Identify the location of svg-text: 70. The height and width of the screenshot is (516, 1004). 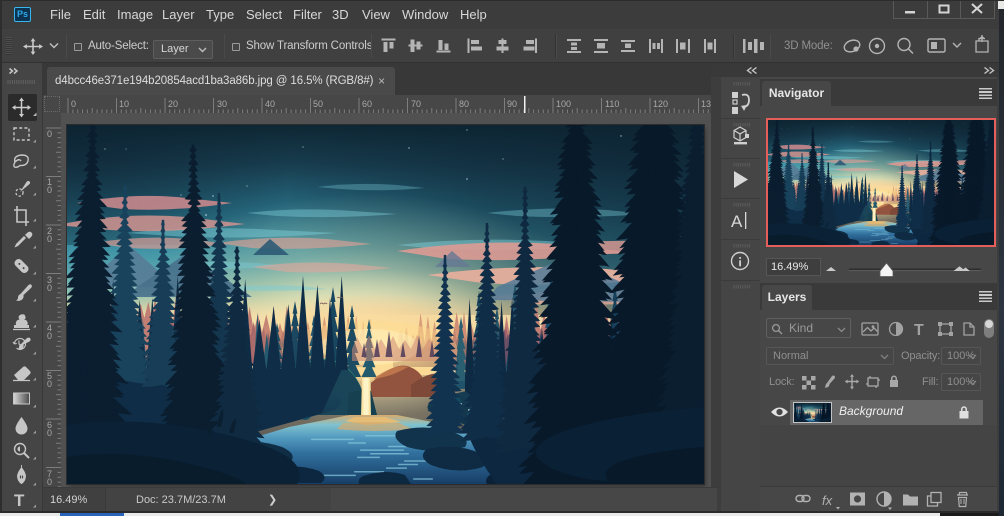
(416, 104).